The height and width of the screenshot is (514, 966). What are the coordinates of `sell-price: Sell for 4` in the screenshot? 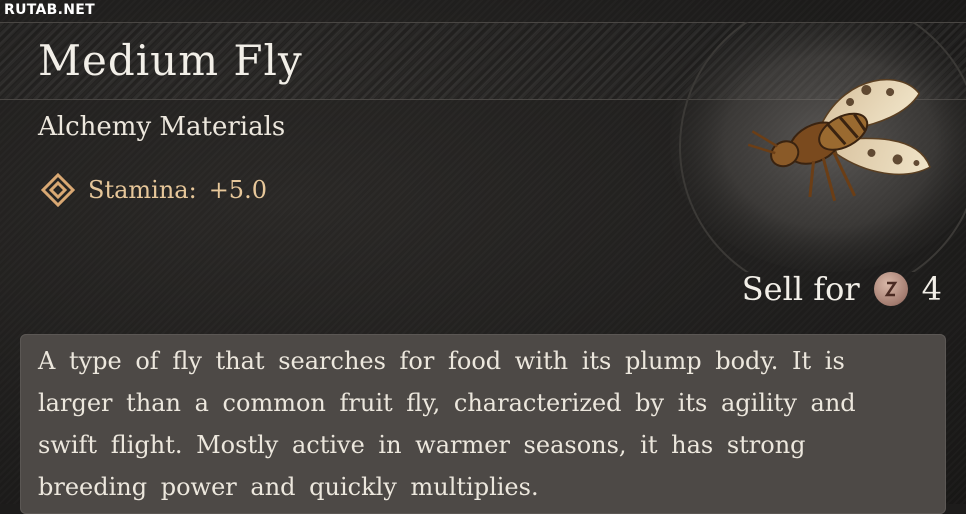 It's located at (842, 289).